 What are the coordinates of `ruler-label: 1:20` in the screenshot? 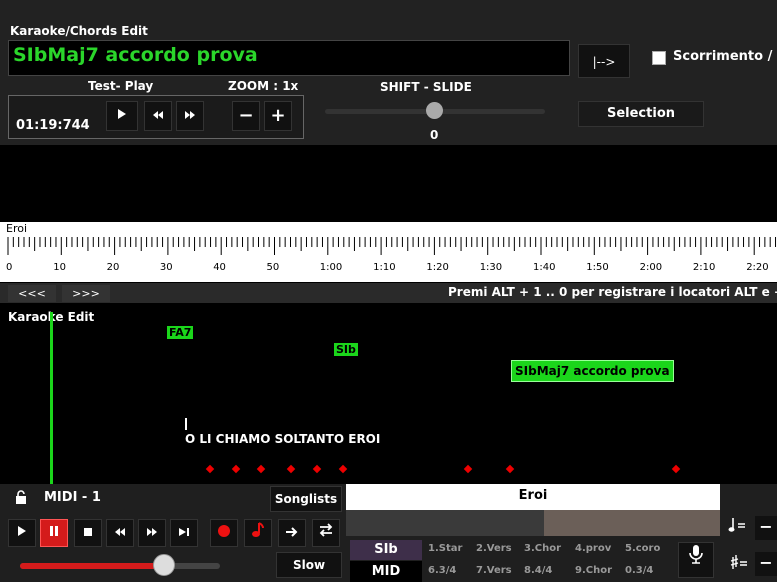 It's located at (437, 267).